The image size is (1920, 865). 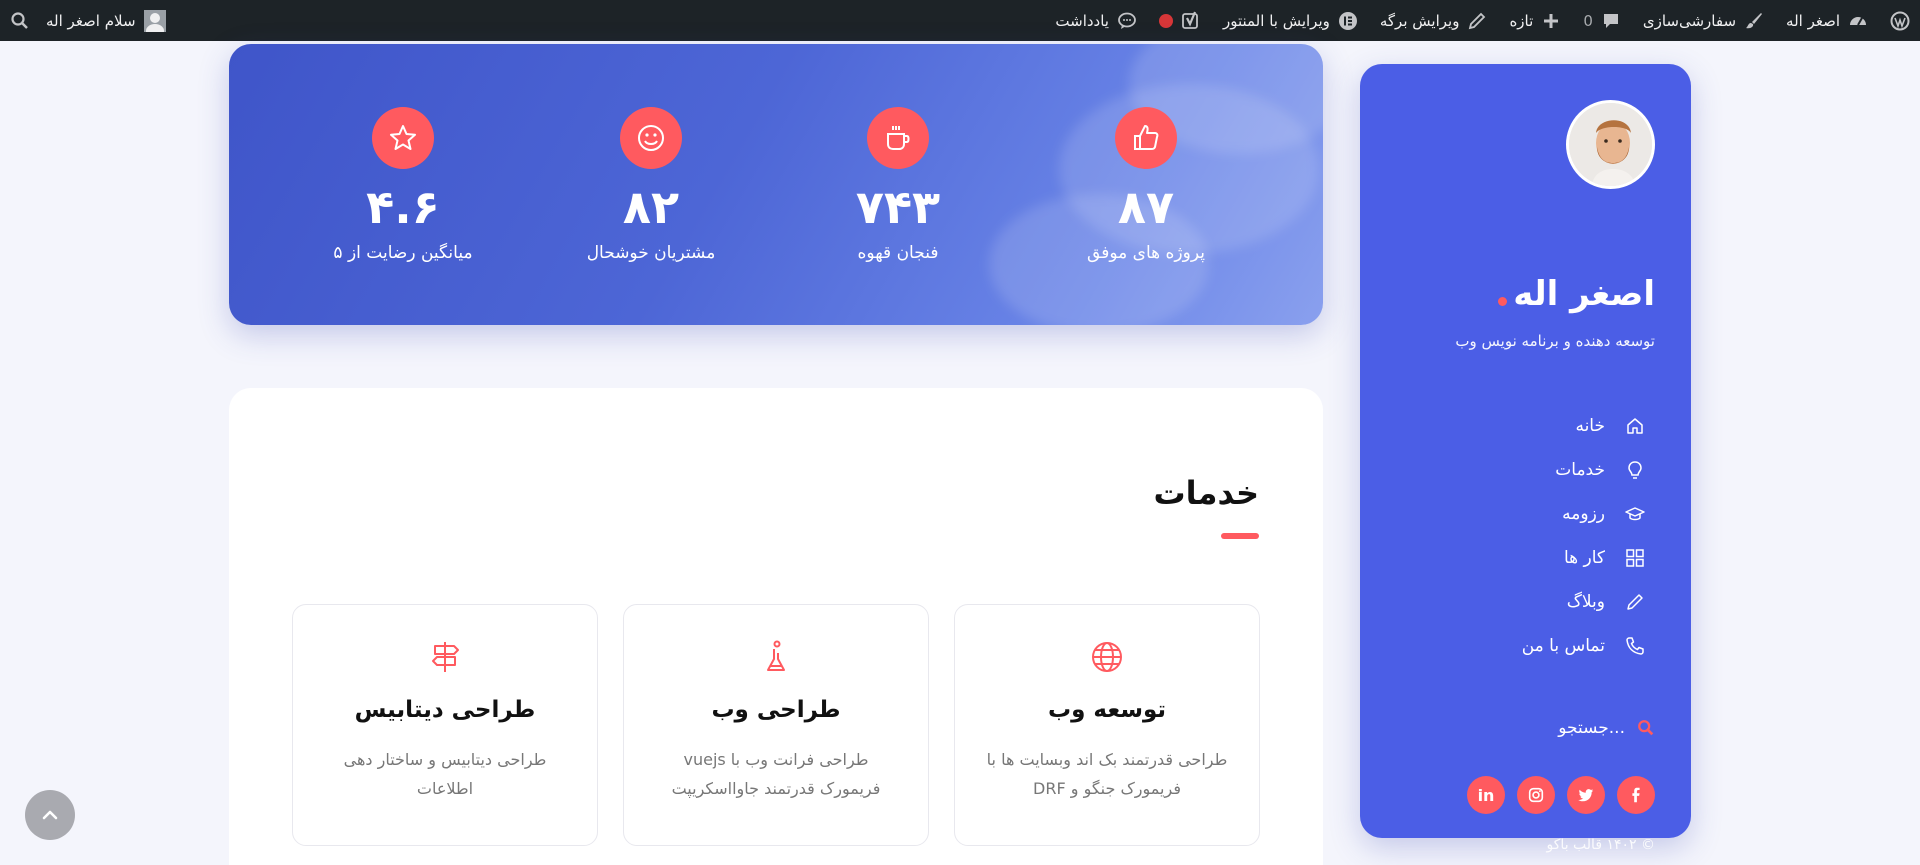 I want to click on stat-successful-projects: ۸۷ پروژه های موفق, so click(x=1146, y=153).